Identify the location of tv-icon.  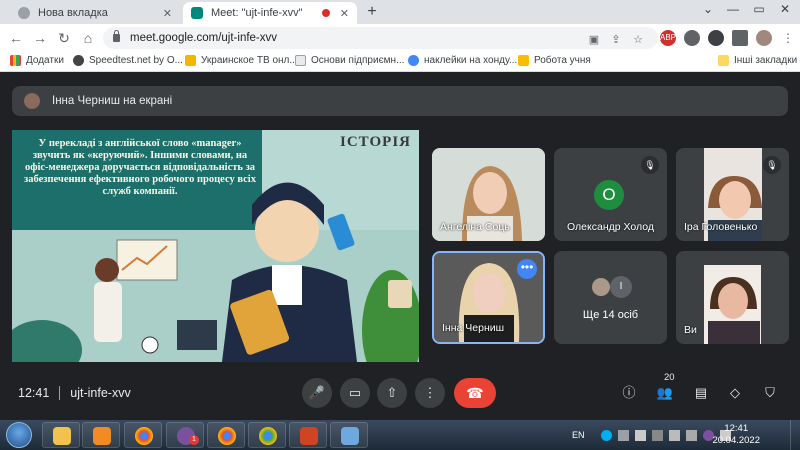
(190, 60).